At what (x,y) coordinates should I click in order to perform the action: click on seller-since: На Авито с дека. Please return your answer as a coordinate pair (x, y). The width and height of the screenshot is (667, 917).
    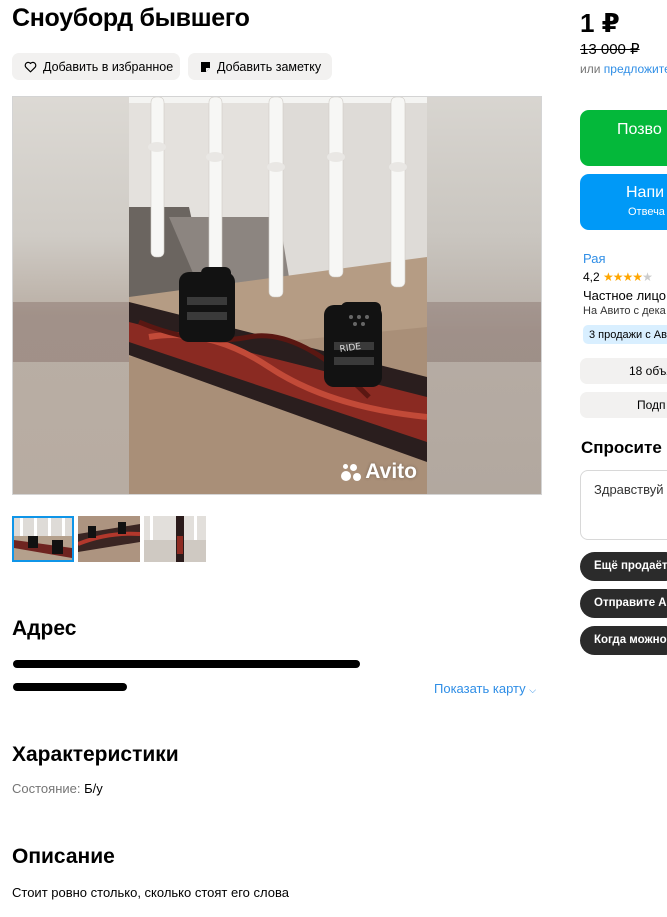
    Looking at the image, I should click on (624, 311).